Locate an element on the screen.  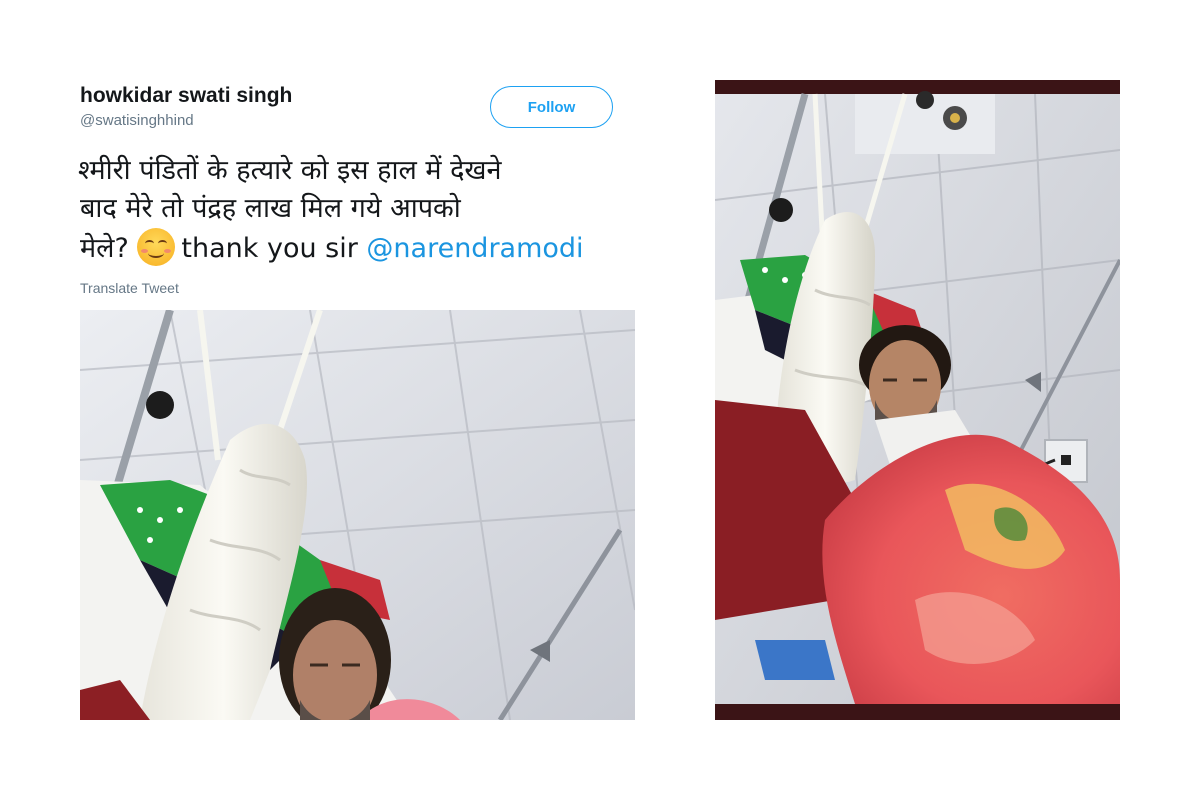
tweet-text-line-2-text: बाद मेरे तो पंद्रह लाख मिल गये आपको is located at coordinates (270, 208).